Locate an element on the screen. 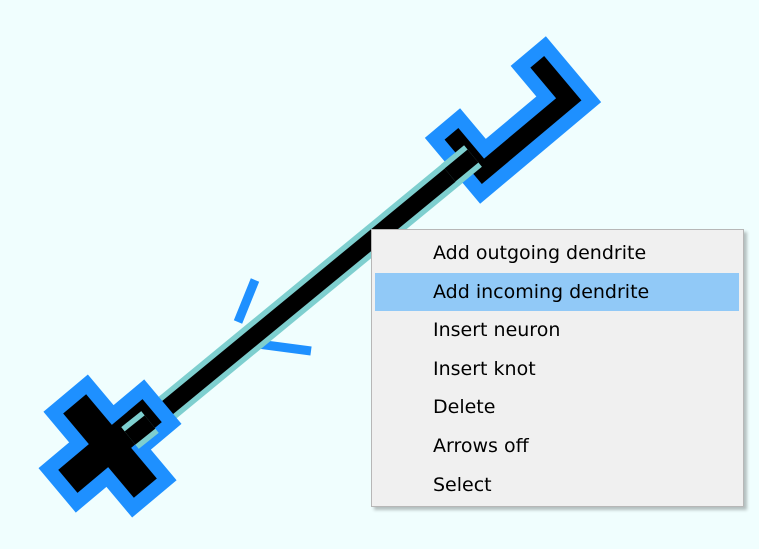 The width and height of the screenshot is (759, 549). menu-item-add-incoming-dendrite: Add incoming dendrite is located at coordinates (557, 292).